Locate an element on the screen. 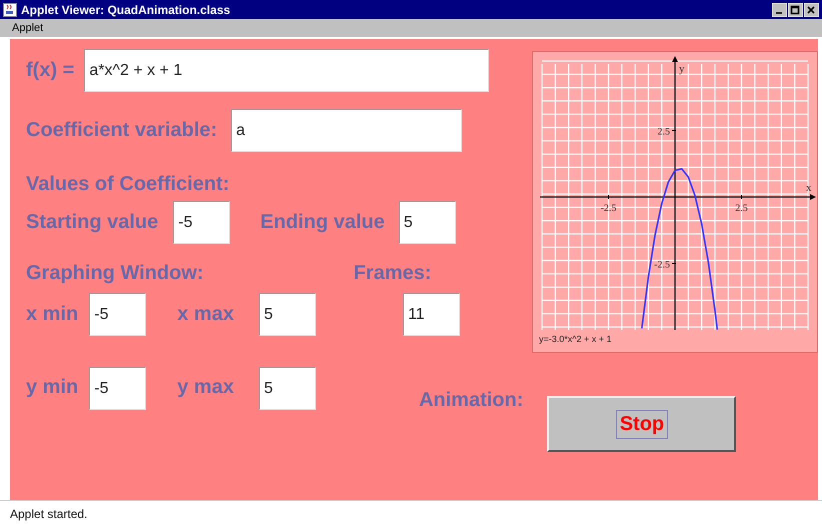 This screenshot has width=822, height=527. field-label: Ending value is located at coordinates (322, 222).